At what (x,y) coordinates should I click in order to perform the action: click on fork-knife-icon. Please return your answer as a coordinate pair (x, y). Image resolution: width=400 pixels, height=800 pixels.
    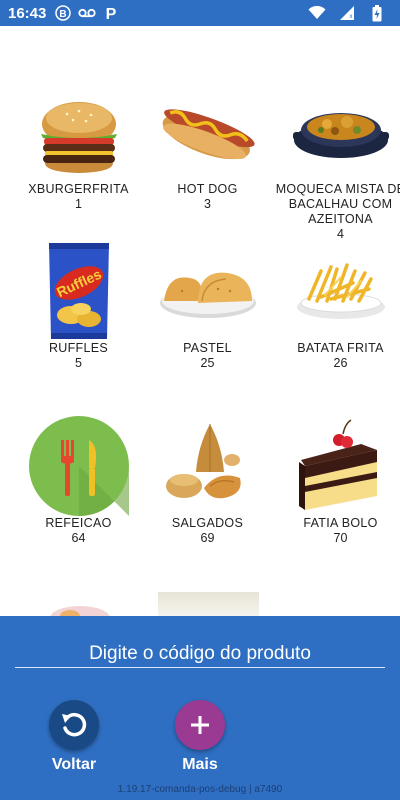
    Looking at the image, I should click on (78, 466).